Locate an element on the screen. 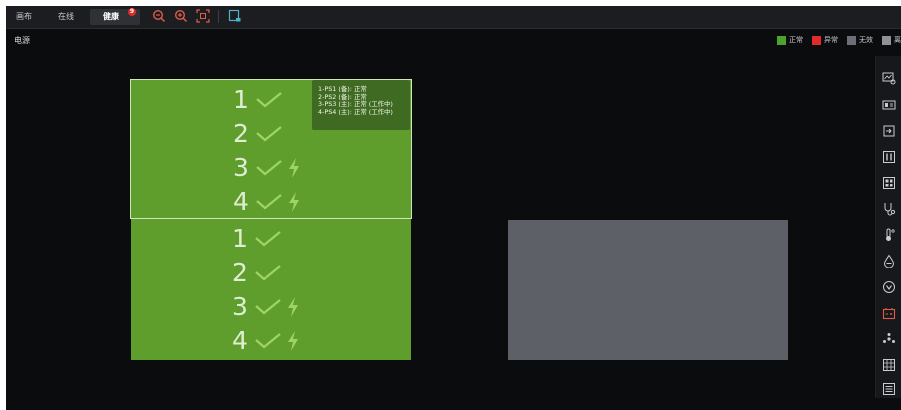 This screenshot has width=901, height=410. status-legend: 正常 异常 无效 离 is located at coordinates (834, 40).